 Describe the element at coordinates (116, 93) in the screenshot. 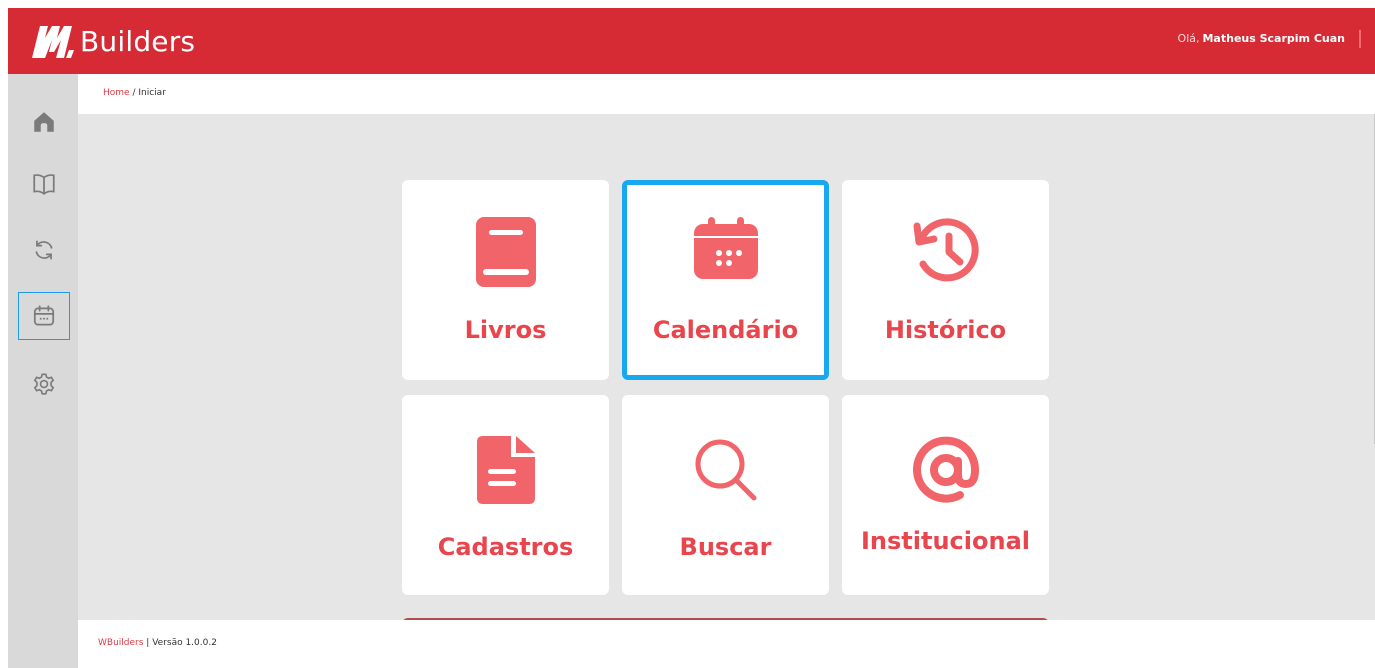

I see `breadcrumb-home-link: Home` at that location.